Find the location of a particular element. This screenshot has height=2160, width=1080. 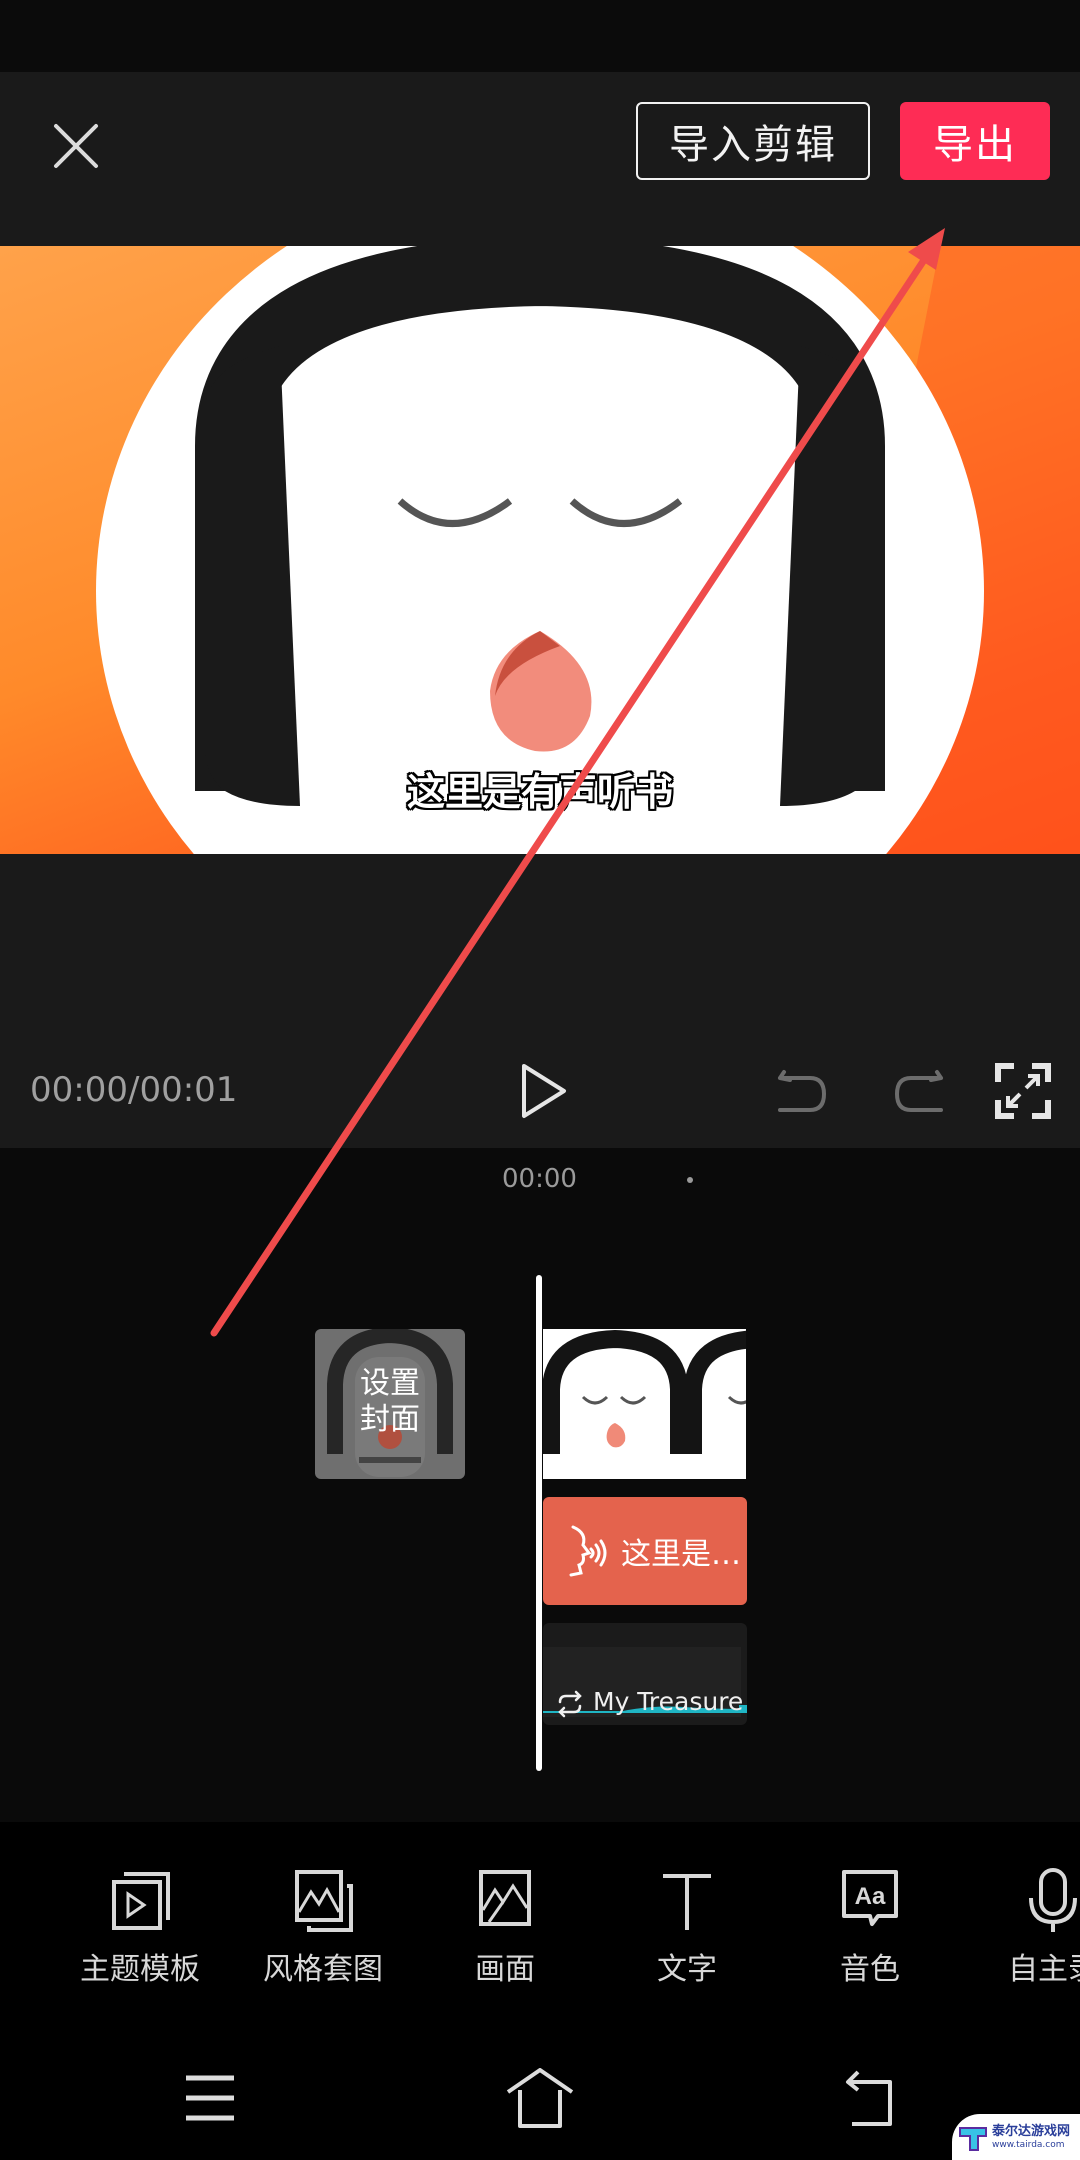

subtitle-text: 这里是有声听书 is located at coordinates (539, 792).